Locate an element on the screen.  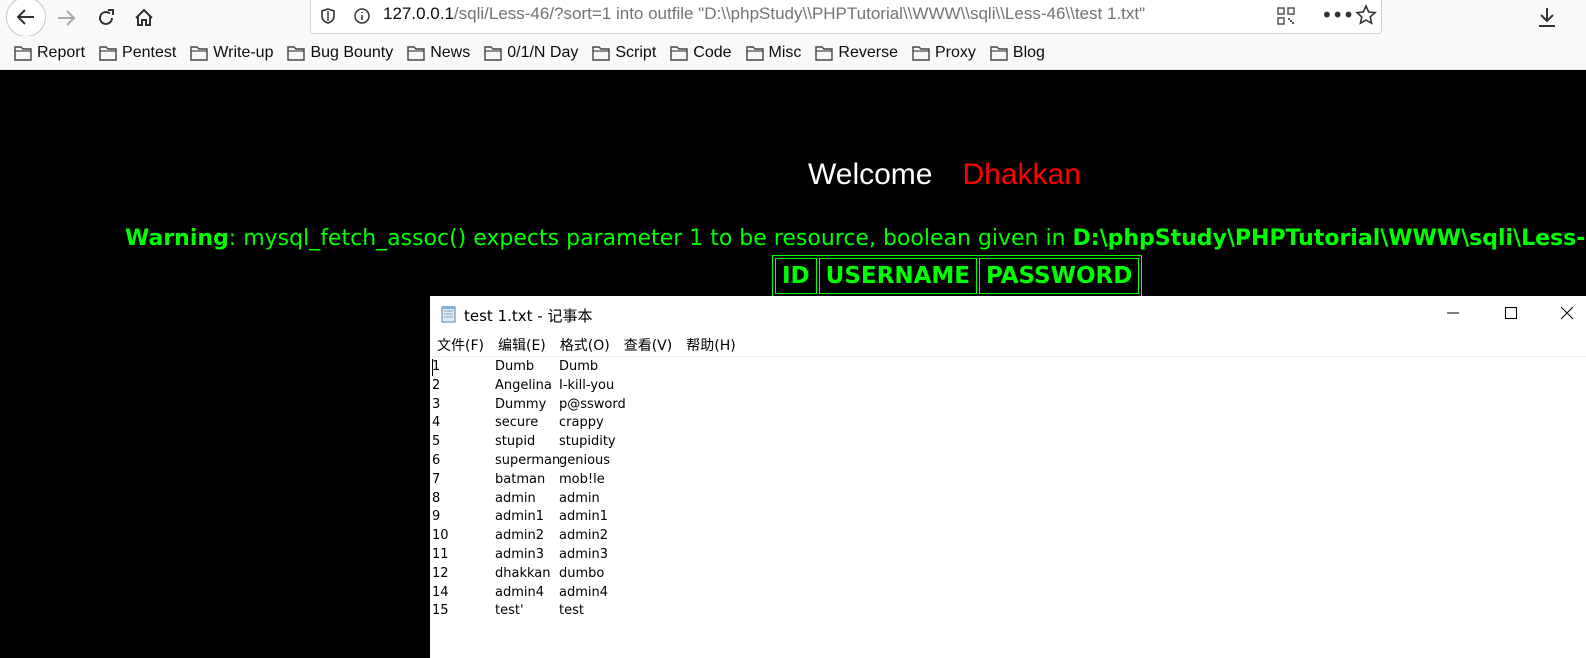
text-line: 1 Dumb Dumb is located at coordinates (632, 367).